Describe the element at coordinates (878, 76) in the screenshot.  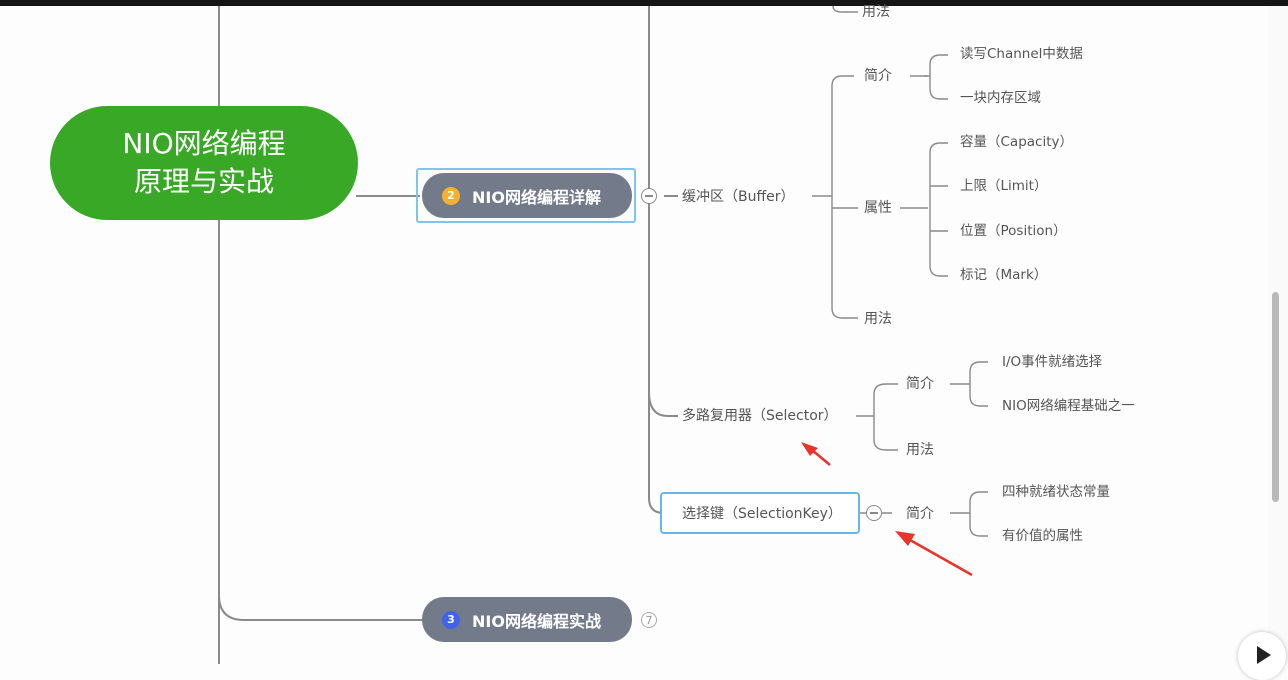
I see `topic-buffer-intro: 简介` at that location.